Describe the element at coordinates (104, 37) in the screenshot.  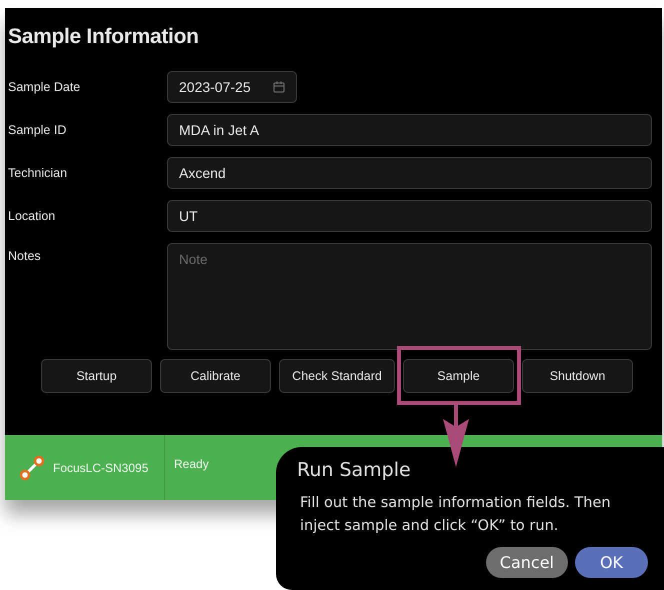
I see `page-title: Sample Information` at that location.